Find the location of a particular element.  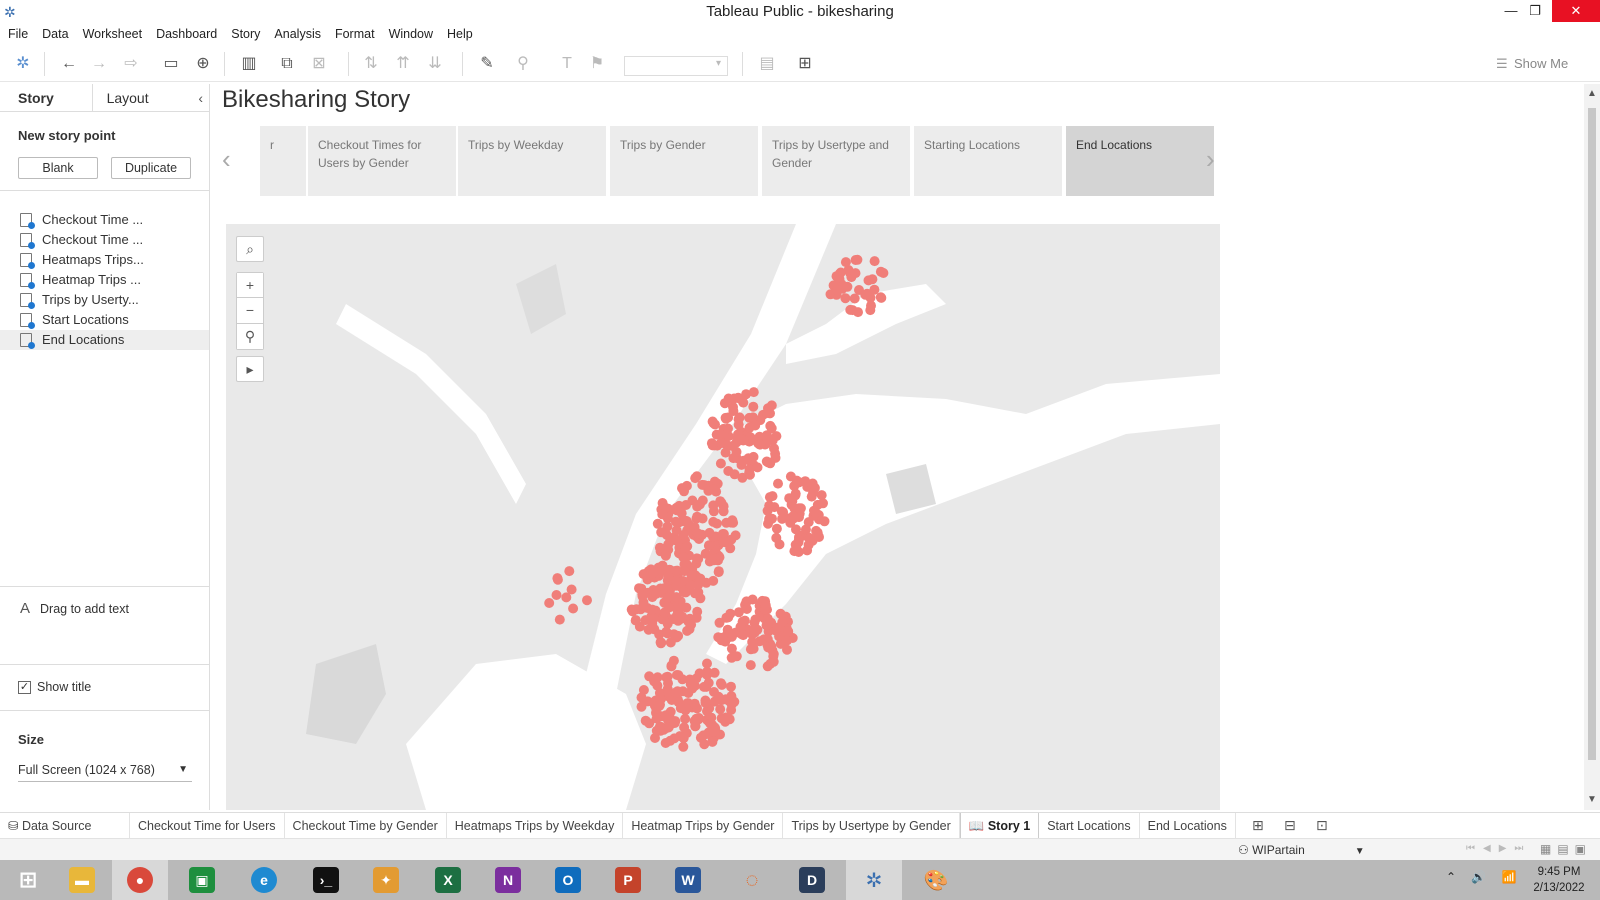

sheet-tab: Checkout Time by Gender is located at coordinates (366, 825).